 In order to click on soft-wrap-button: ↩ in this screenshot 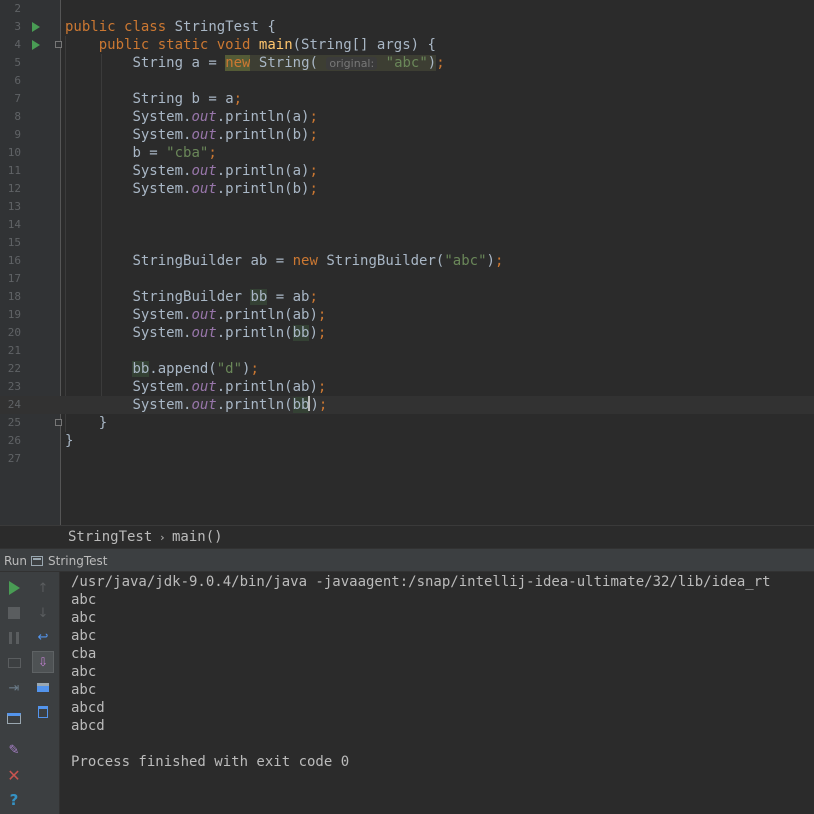, I will do `click(43, 637)`.